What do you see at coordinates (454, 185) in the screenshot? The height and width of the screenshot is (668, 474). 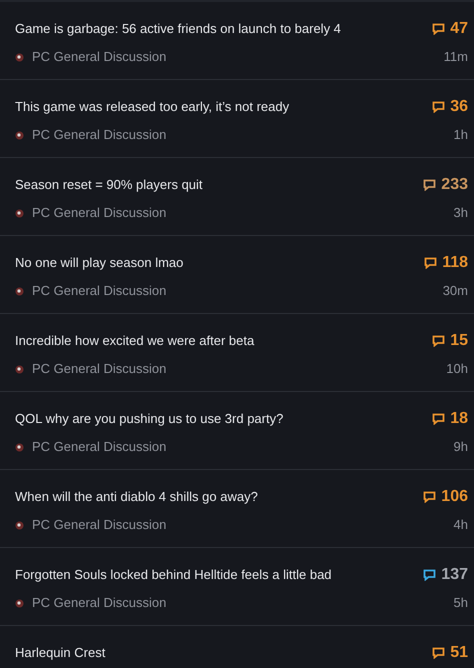 I see `reply-count: 233` at bounding box center [454, 185].